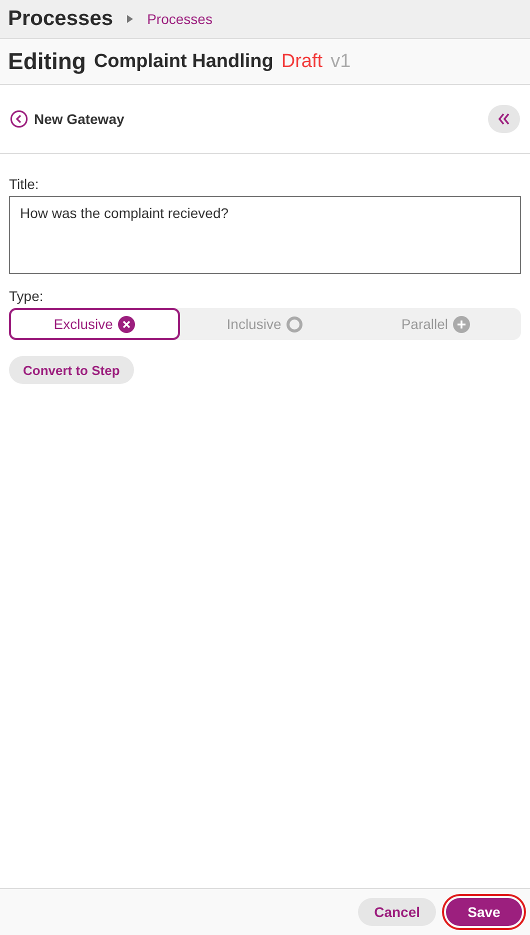 This screenshot has width=530, height=935. I want to click on collapse-button, so click(504, 119).